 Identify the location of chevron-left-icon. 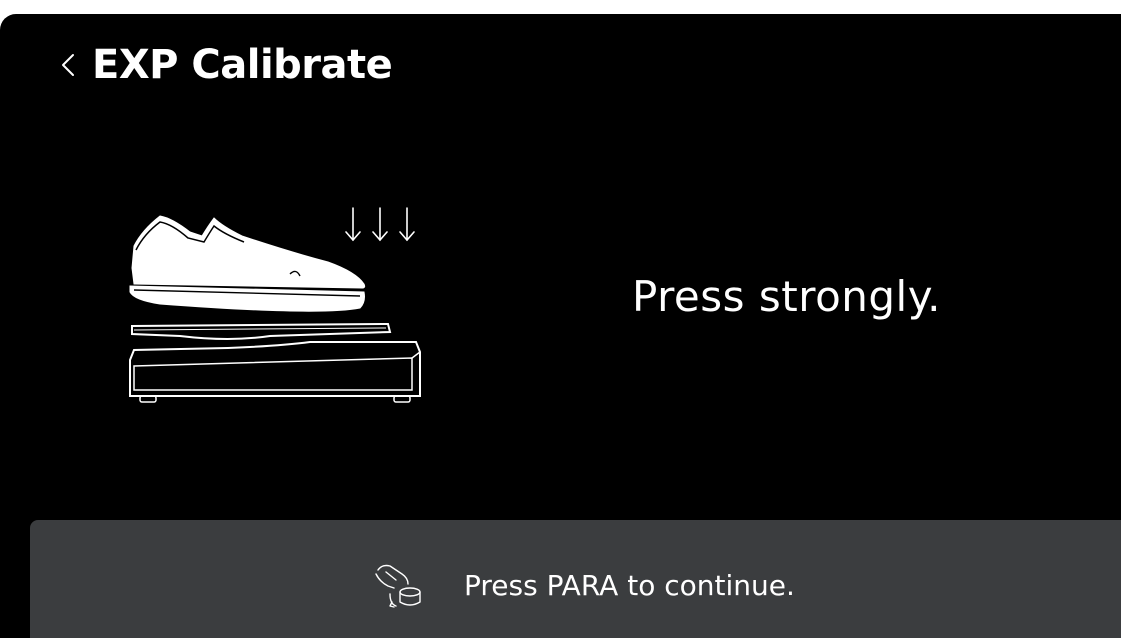
(69, 65).